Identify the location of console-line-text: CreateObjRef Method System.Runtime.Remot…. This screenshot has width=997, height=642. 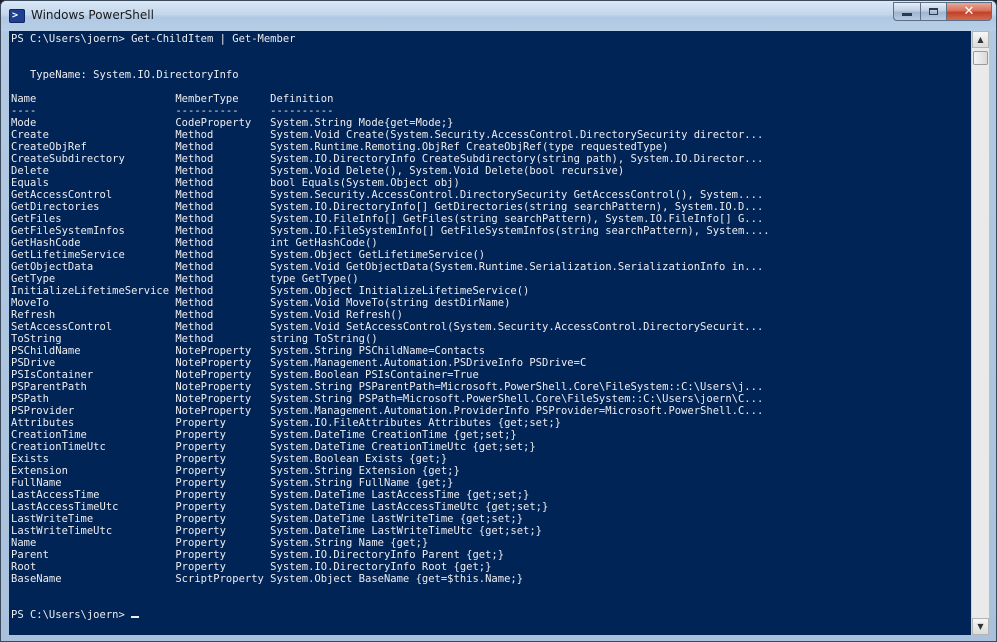
(340, 147).